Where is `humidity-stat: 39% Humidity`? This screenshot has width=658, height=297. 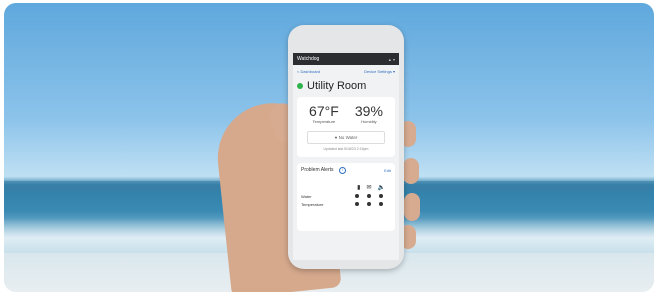 humidity-stat: 39% Humidity is located at coordinates (369, 113).